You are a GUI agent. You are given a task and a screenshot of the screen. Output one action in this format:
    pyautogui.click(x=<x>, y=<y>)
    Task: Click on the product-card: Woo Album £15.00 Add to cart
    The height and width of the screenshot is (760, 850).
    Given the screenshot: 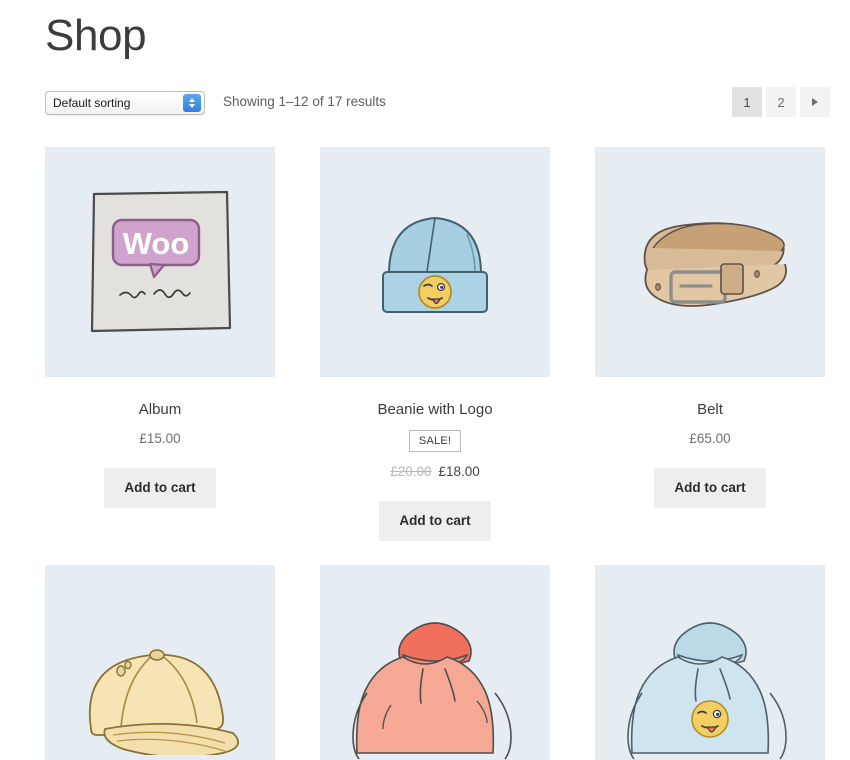 What is the action you would take?
    pyautogui.click(x=160, y=344)
    